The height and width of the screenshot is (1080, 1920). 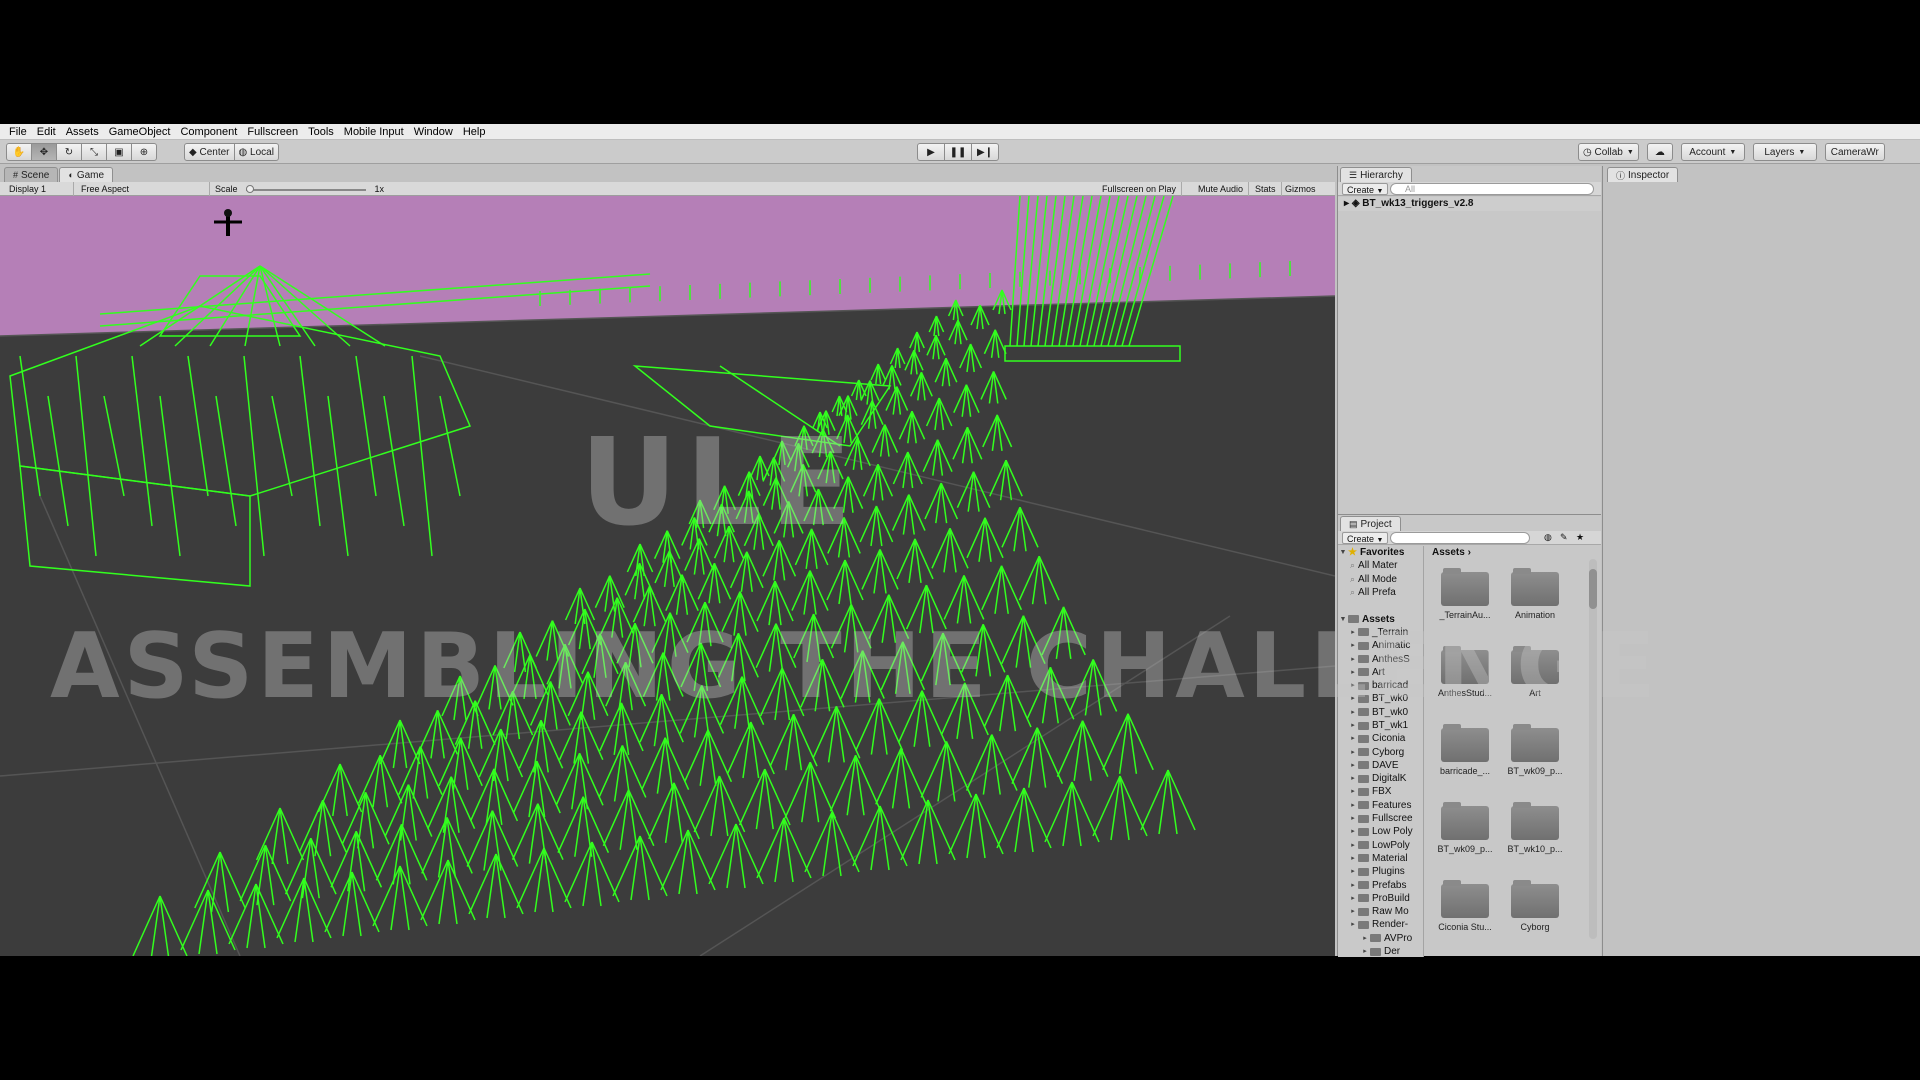 What do you see at coordinates (86, 174) in the screenshot?
I see `tab-game: ◐ Game` at bounding box center [86, 174].